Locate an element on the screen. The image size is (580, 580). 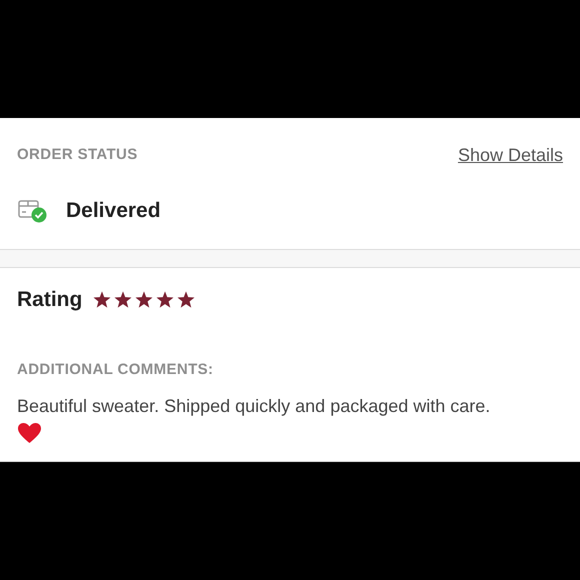
comments-heading: ADDITIONAL COMMENTS: is located at coordinates (115, 370).